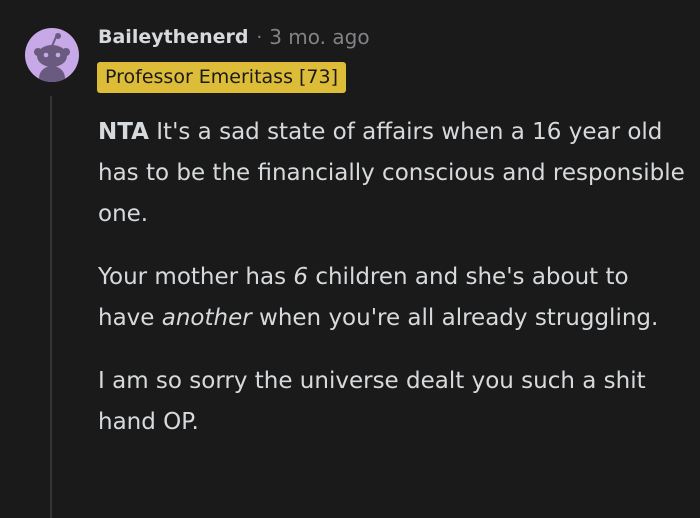 The height and width of the screenshot is (518, 700). What do you see at coordinates (196, 277) in the screenshot?
I see `paragraph-2-text-a: Your mother has` at bounding box center [196, 277].